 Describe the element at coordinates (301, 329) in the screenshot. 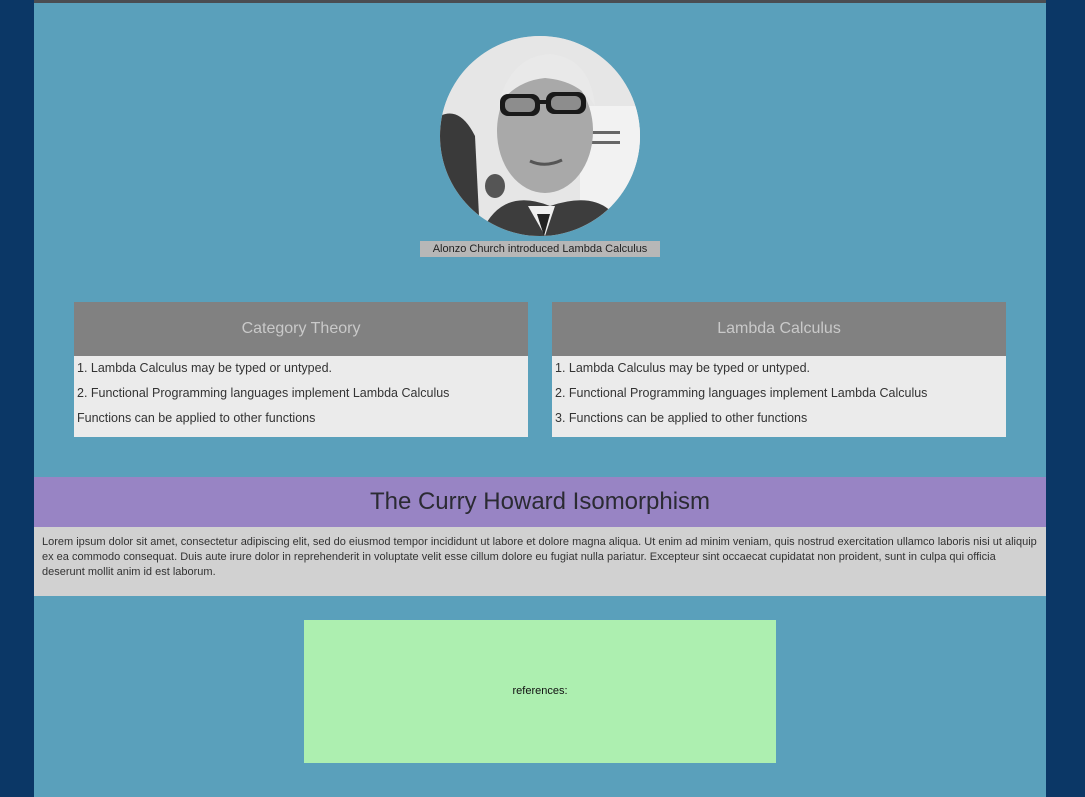

I see `card-title: Category Theory` at that location.